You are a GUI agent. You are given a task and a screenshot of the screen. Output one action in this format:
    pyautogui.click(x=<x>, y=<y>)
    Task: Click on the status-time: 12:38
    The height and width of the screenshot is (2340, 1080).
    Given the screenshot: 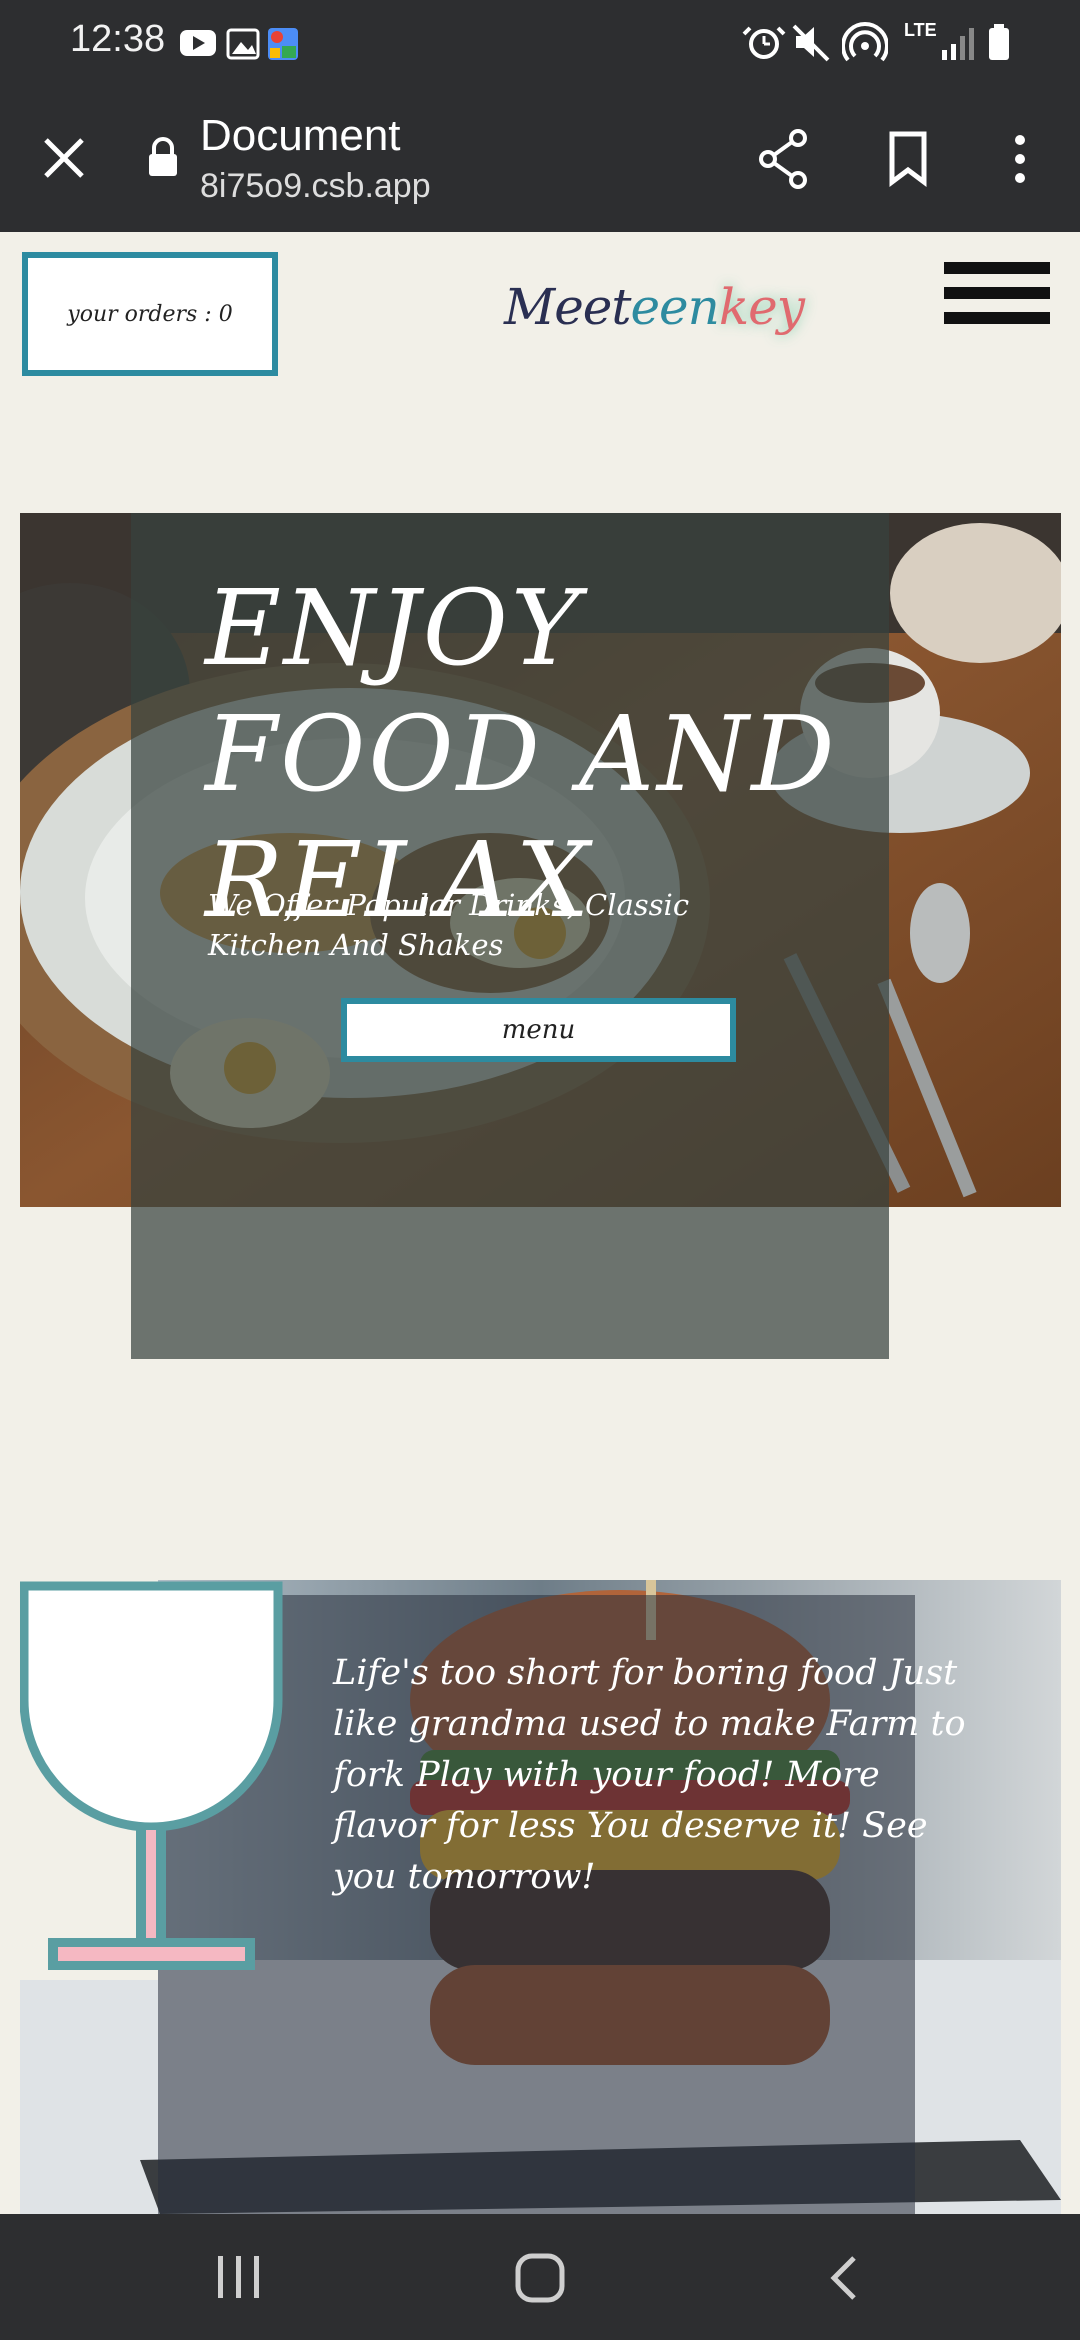 What is the action you would take?
    pyautogui.click(x=118, y=39)
    